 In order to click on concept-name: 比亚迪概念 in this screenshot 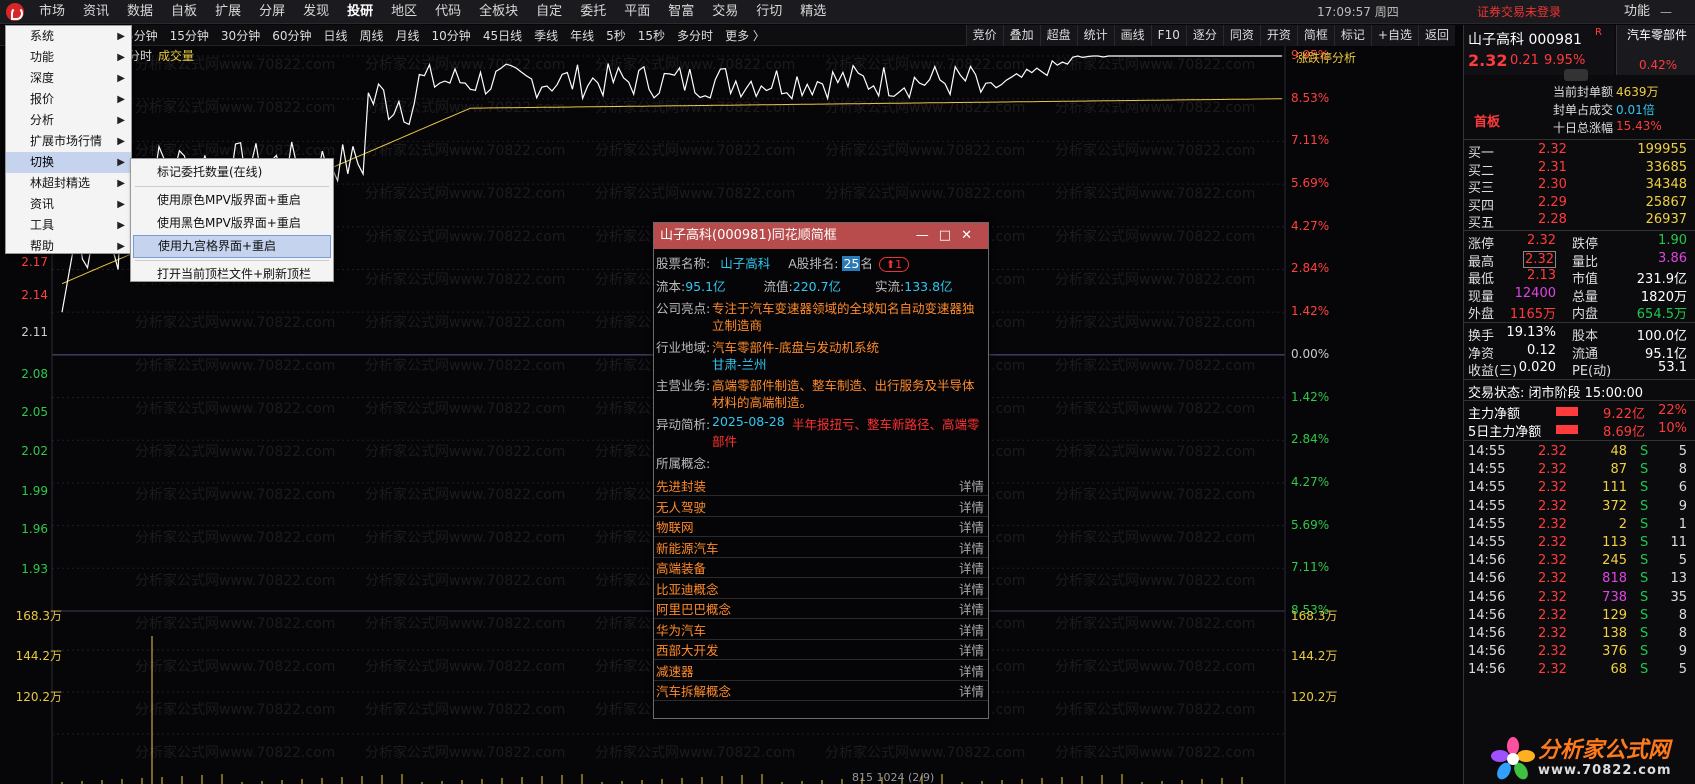, I will do `click(687, 588)`.